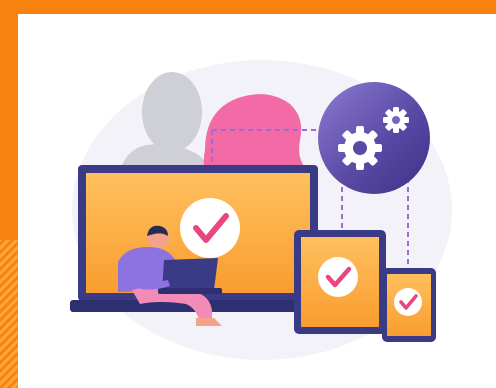 The height and width of the screenshot is (388, 496). What do you see at coordinates (9, 314) in the screenshot?
I see `frame-stripes` at bounding box center [9, 314].